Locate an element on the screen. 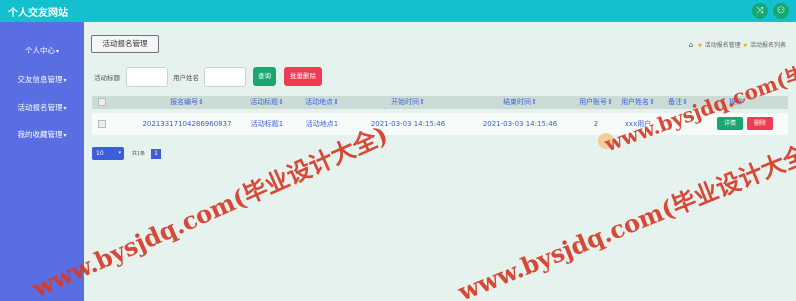 This screenshot has width=796, height=301. batch-delete-button: 批量删除 is located at coordinates (303, 76).